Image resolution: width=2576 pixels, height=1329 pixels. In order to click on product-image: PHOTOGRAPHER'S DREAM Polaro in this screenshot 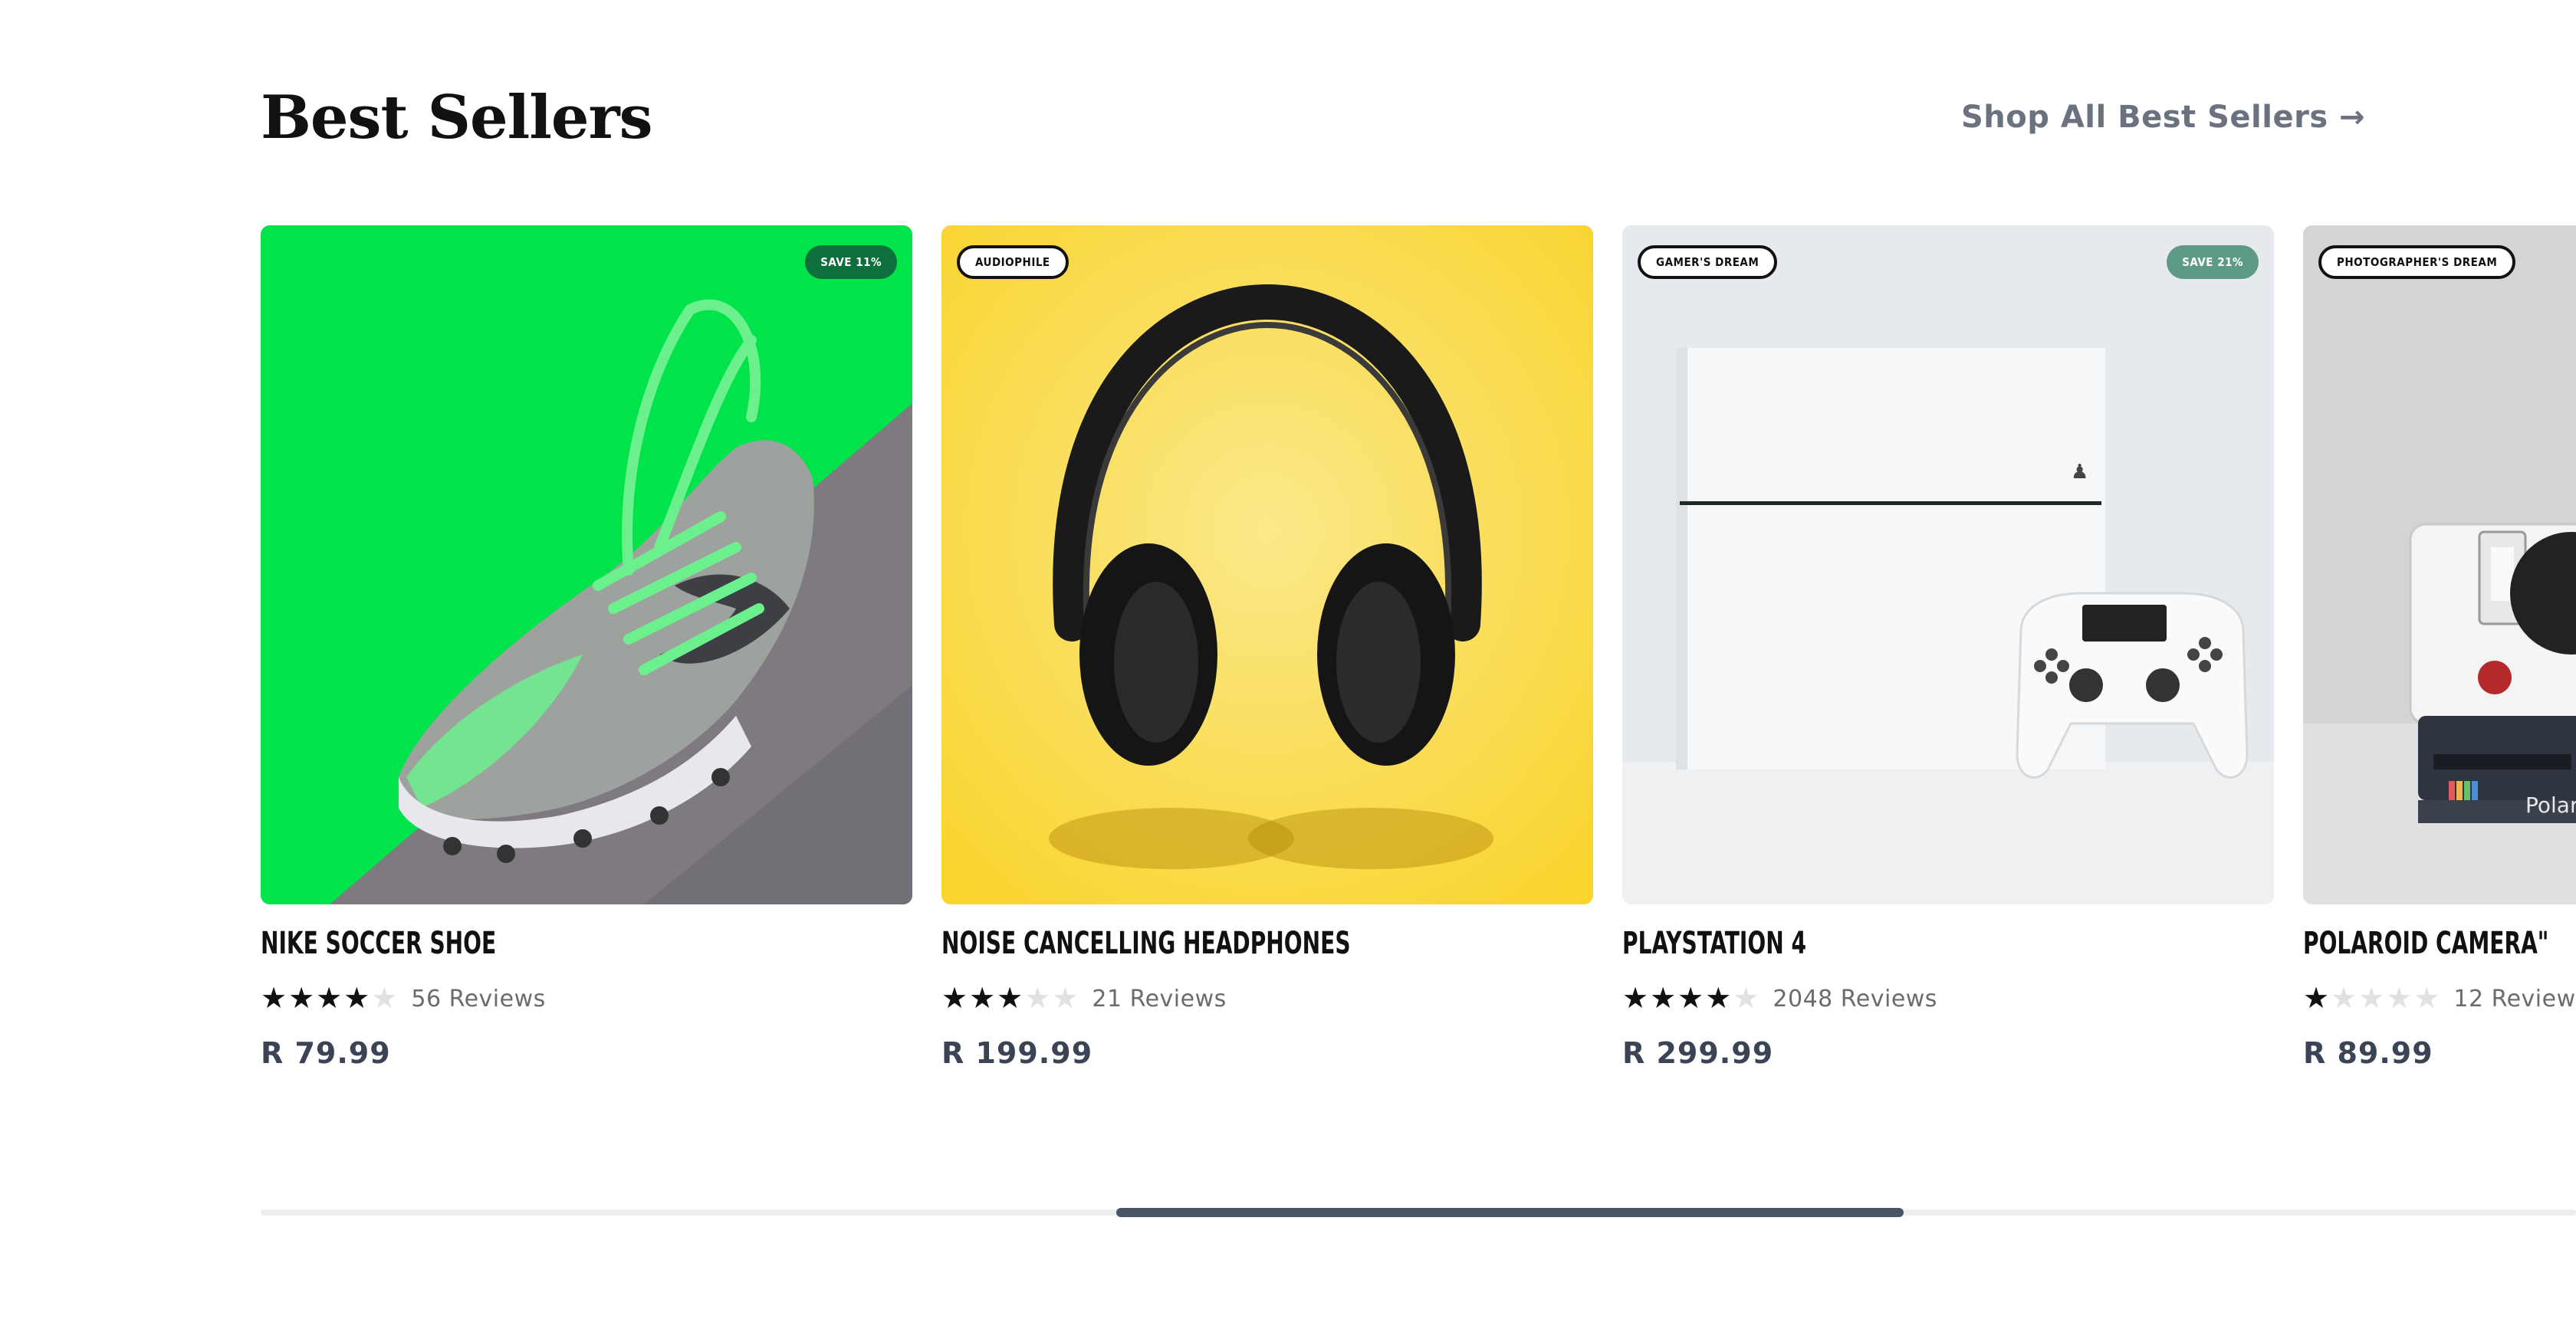, I will do `click(2439, 564)`.